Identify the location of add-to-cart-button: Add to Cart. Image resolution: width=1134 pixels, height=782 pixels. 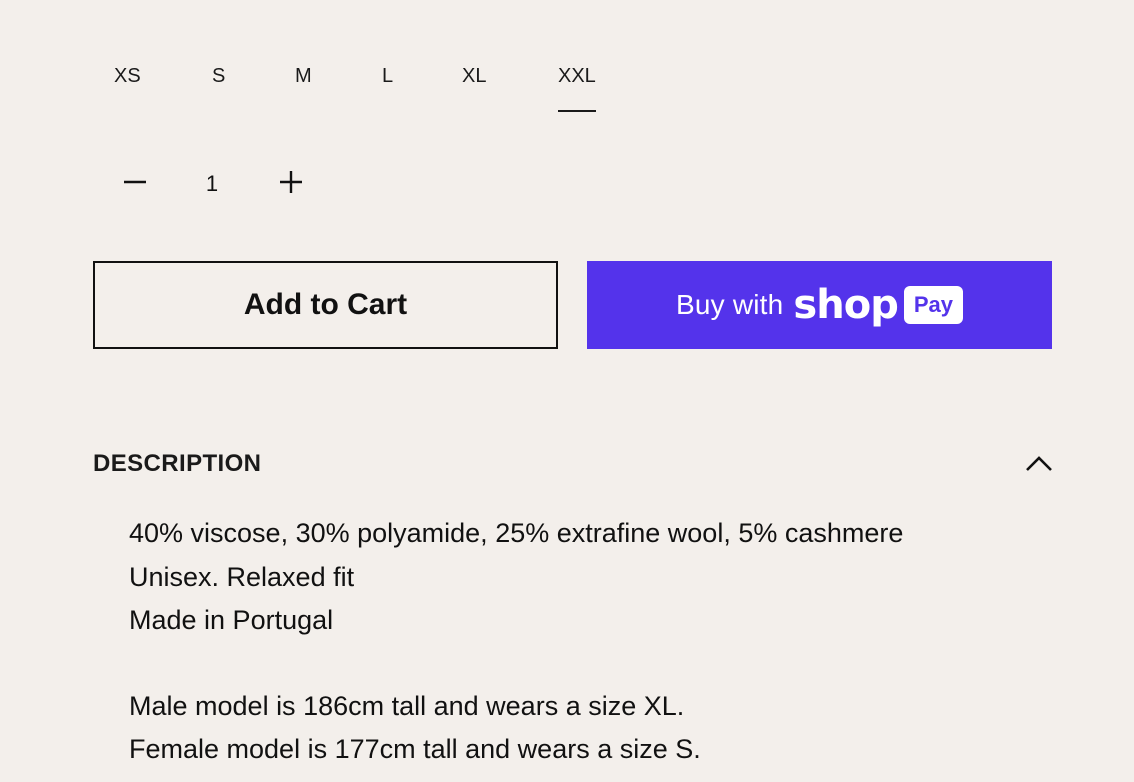
(325, 305).